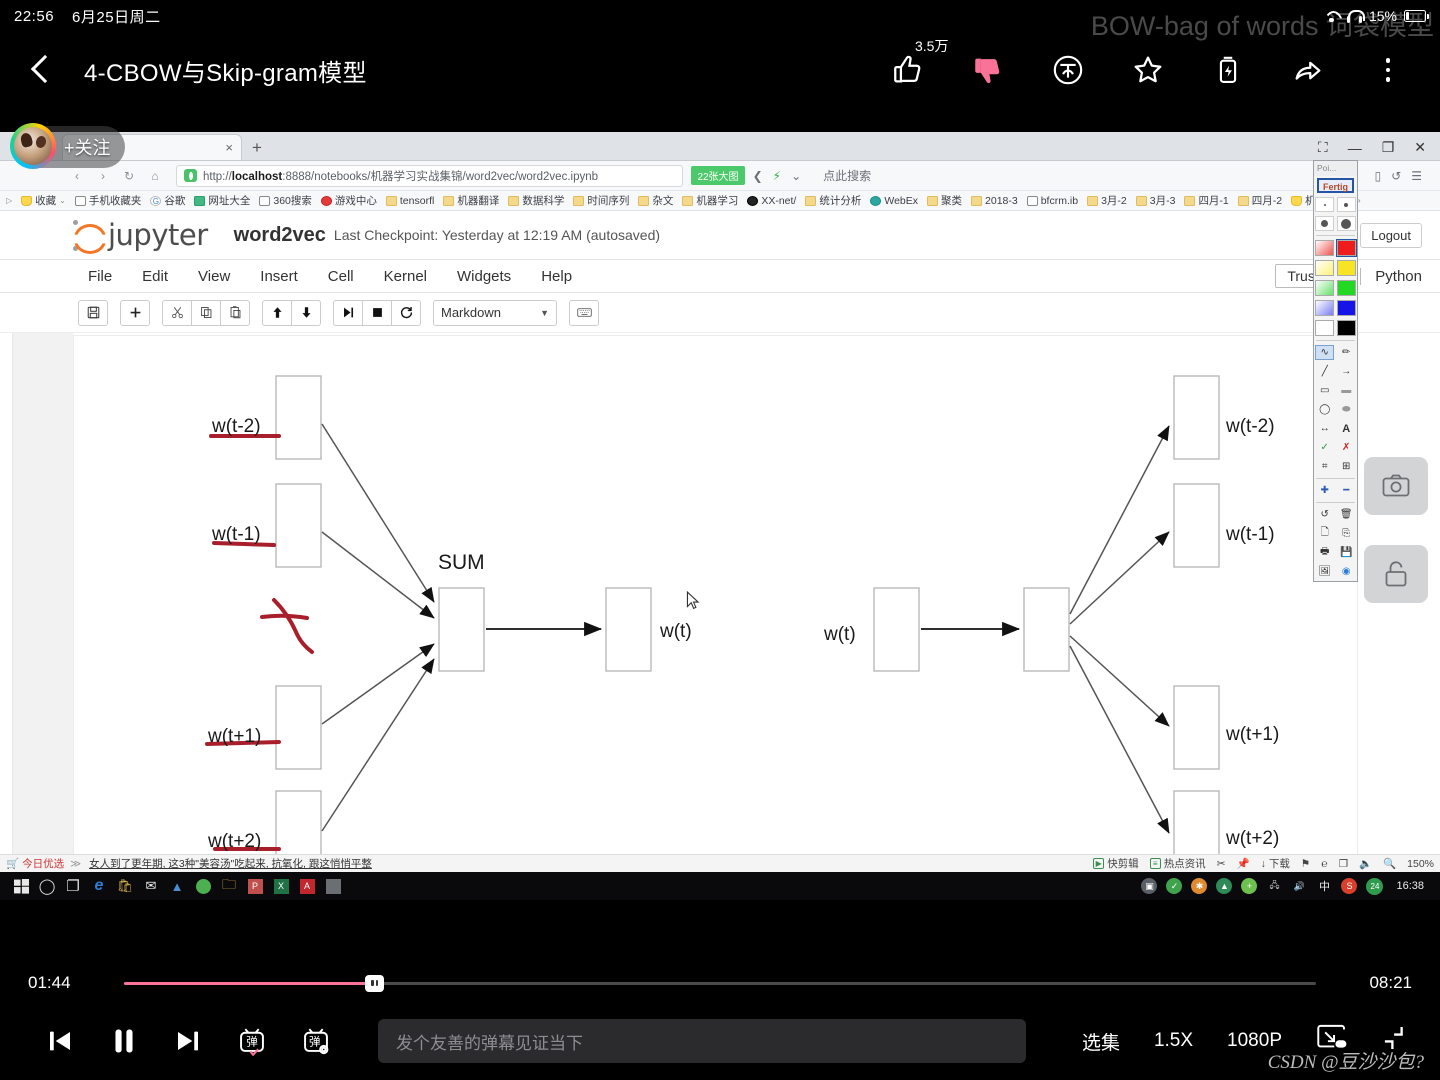 The height and width of the screenshot is (1080, 1440). I want to click on annotation-tool-panel: Poi... Fertig ∿ ✏ ╱ → ▭ ▬ ◯ ⬬ ↔ A ✓ ✗ ⌗ ⊞, so click(1335, 371).